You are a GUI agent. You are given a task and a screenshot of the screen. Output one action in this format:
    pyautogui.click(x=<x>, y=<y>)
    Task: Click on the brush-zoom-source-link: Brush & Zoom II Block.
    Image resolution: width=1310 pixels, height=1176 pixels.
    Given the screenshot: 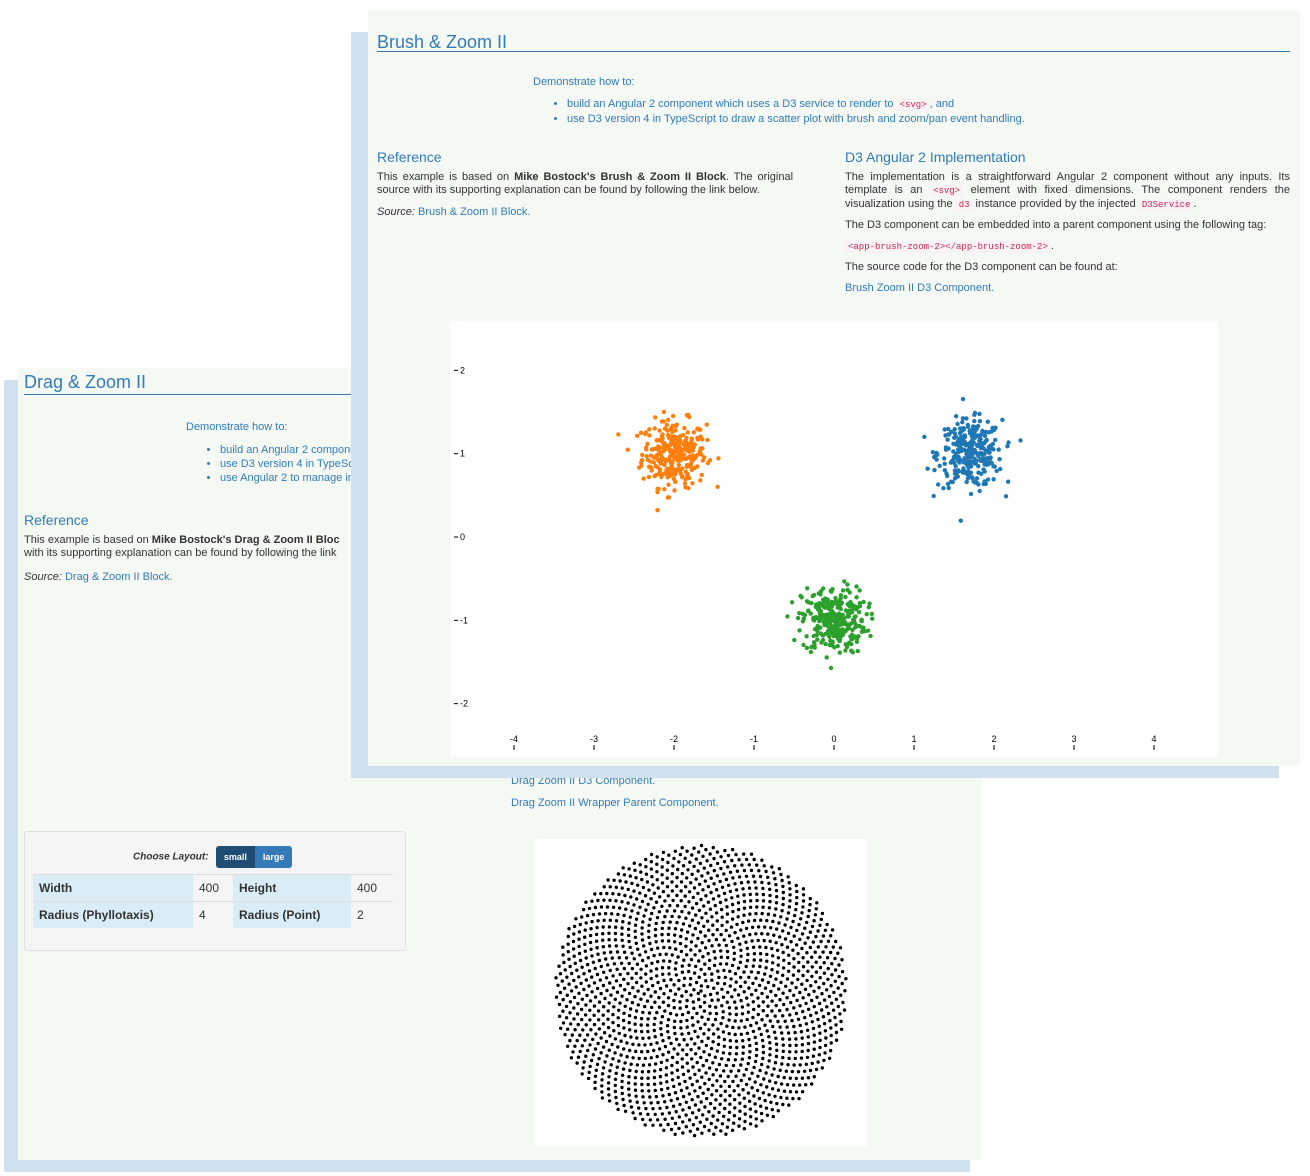 What is the action you would take?
    pyautogui.click(x=474, y=212)
    